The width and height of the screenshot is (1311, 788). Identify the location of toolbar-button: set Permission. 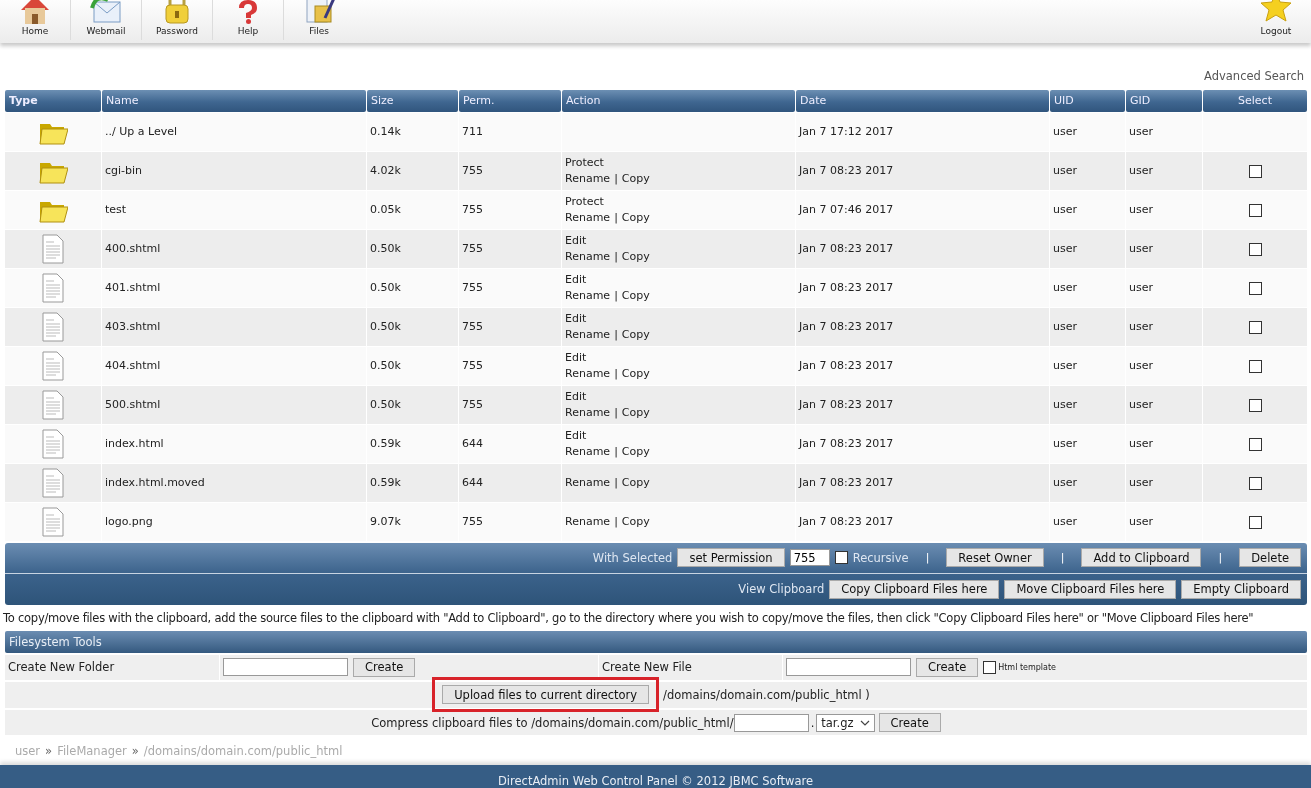
(731, 558).